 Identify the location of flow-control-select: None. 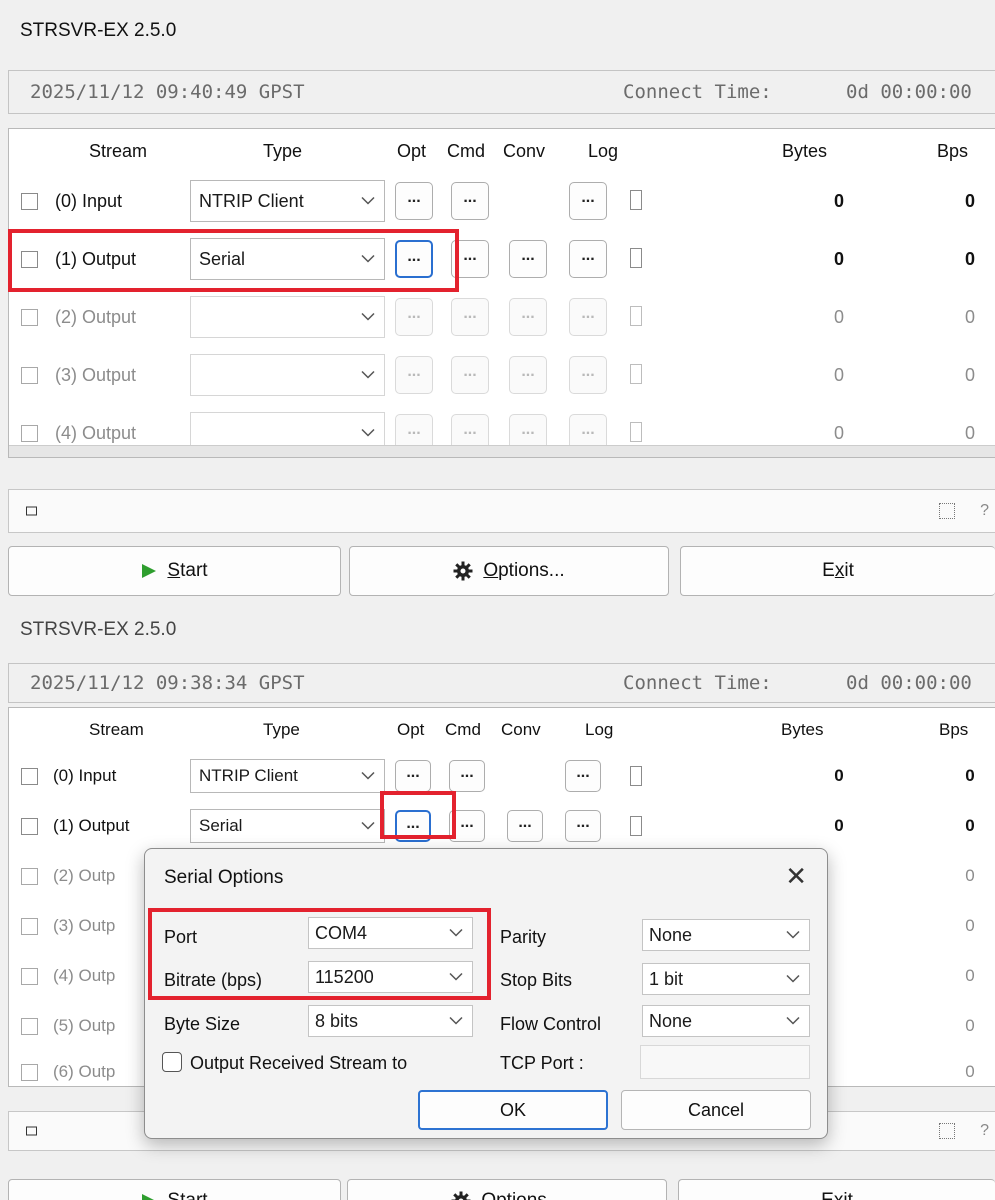
(726, 1021).